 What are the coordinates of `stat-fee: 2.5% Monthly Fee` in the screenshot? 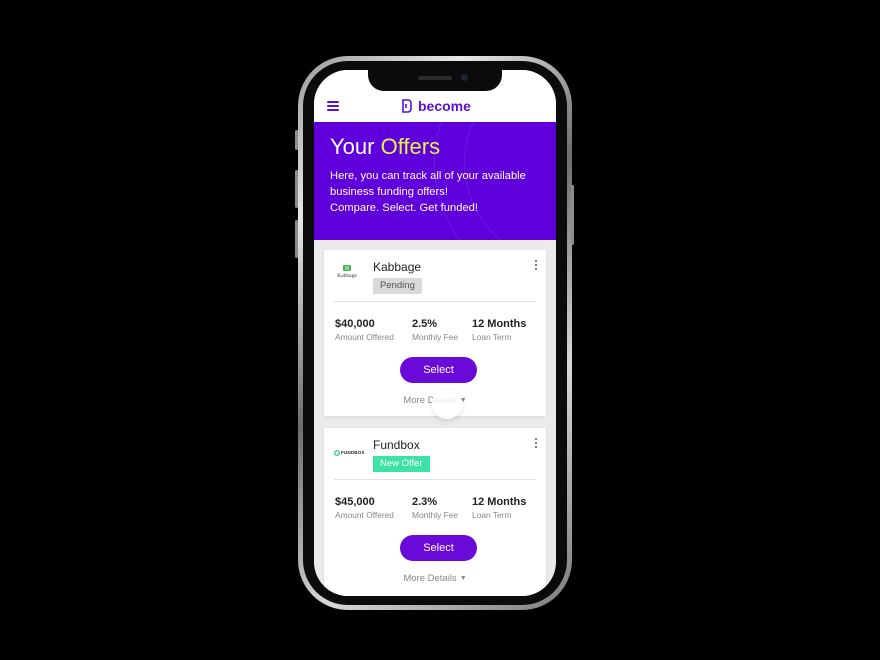 It's located at (435, 330).